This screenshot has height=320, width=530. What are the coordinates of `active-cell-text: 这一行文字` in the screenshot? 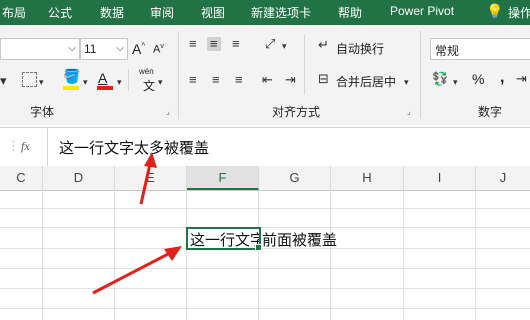 It's located at (225, 240).